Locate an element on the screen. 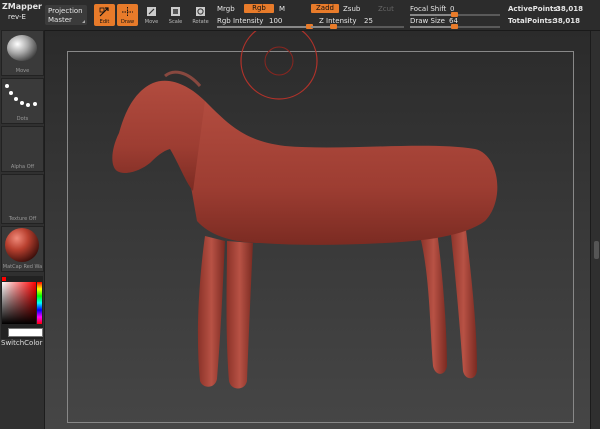 This screenshot has height=429, width=600. app-subtitle: rev-E is located at coordinates (17, 17).